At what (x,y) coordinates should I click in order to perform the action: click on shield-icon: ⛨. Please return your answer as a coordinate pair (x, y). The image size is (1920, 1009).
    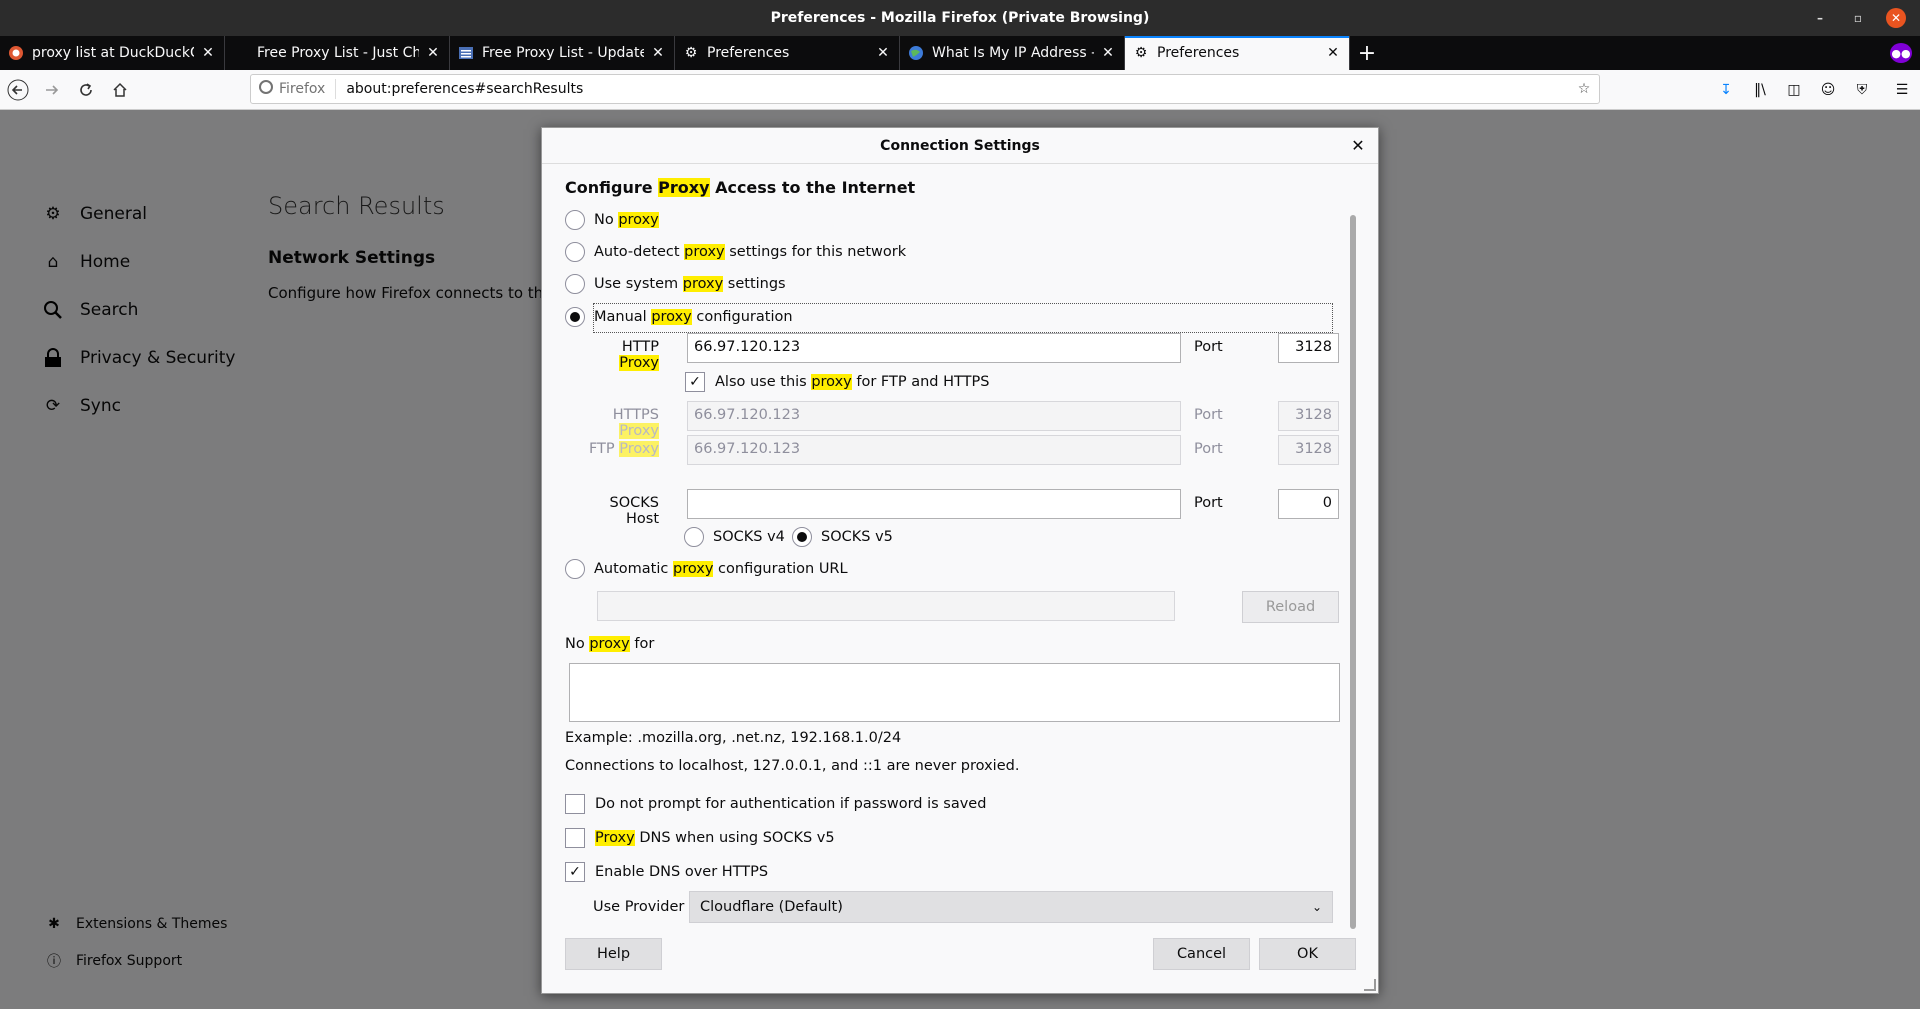
    Looking at the image, I should click on (1862, 90).